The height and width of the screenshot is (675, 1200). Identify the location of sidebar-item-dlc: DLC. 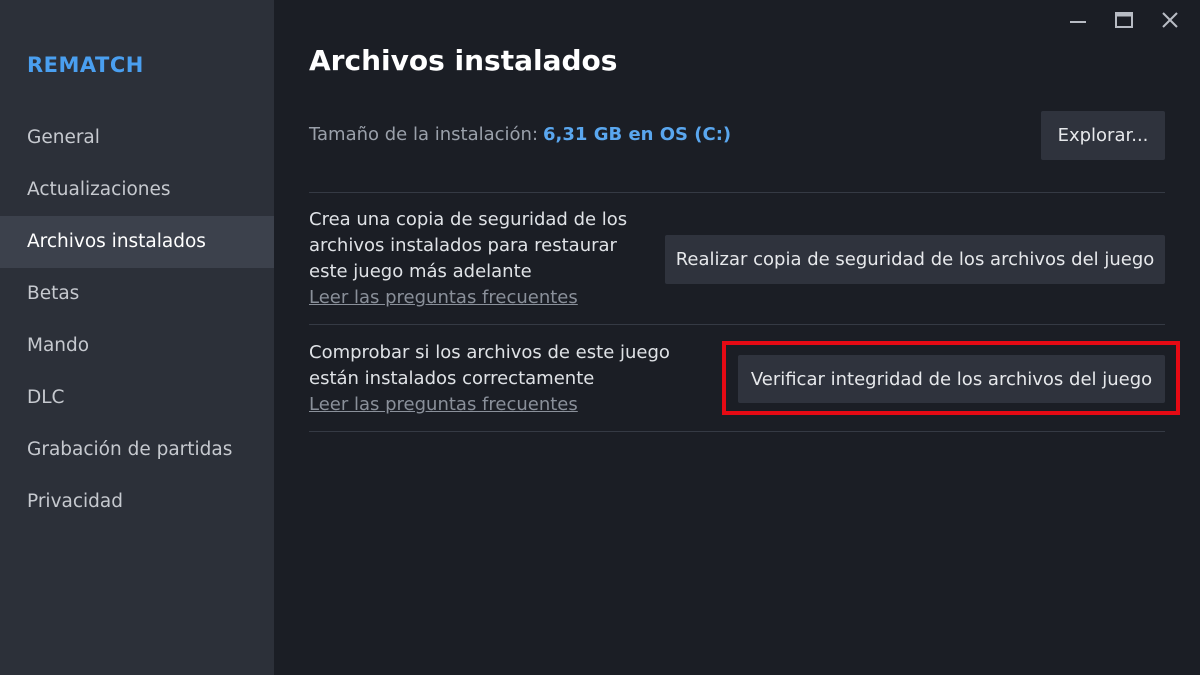
(137, 398).